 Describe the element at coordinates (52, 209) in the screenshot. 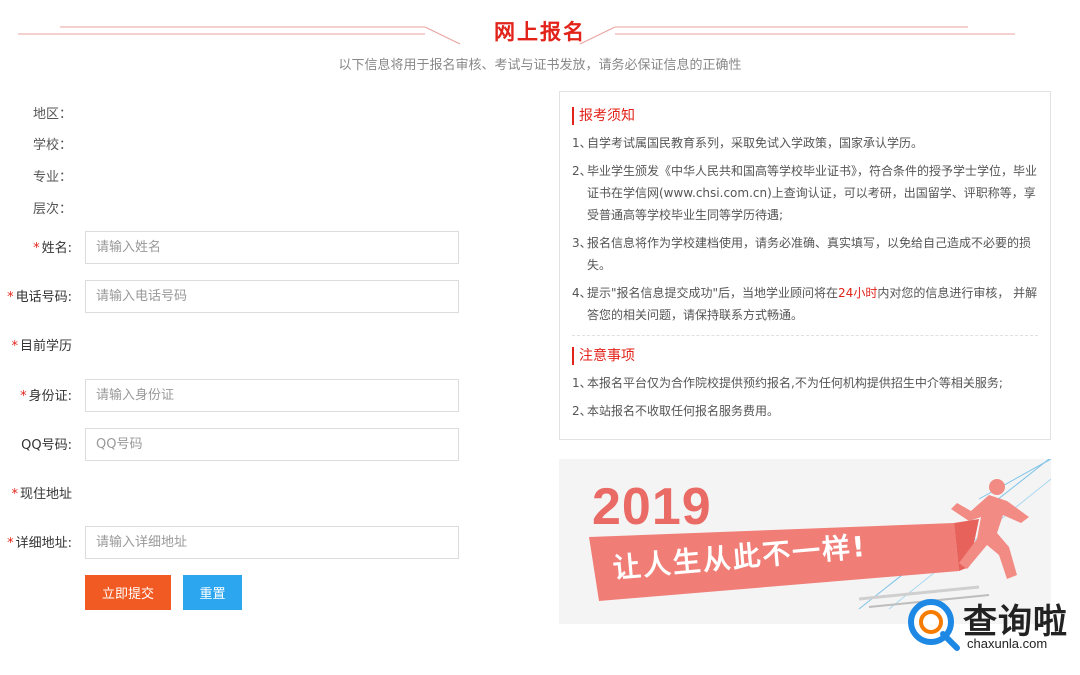

I see `level-label: 层次：` at that location.